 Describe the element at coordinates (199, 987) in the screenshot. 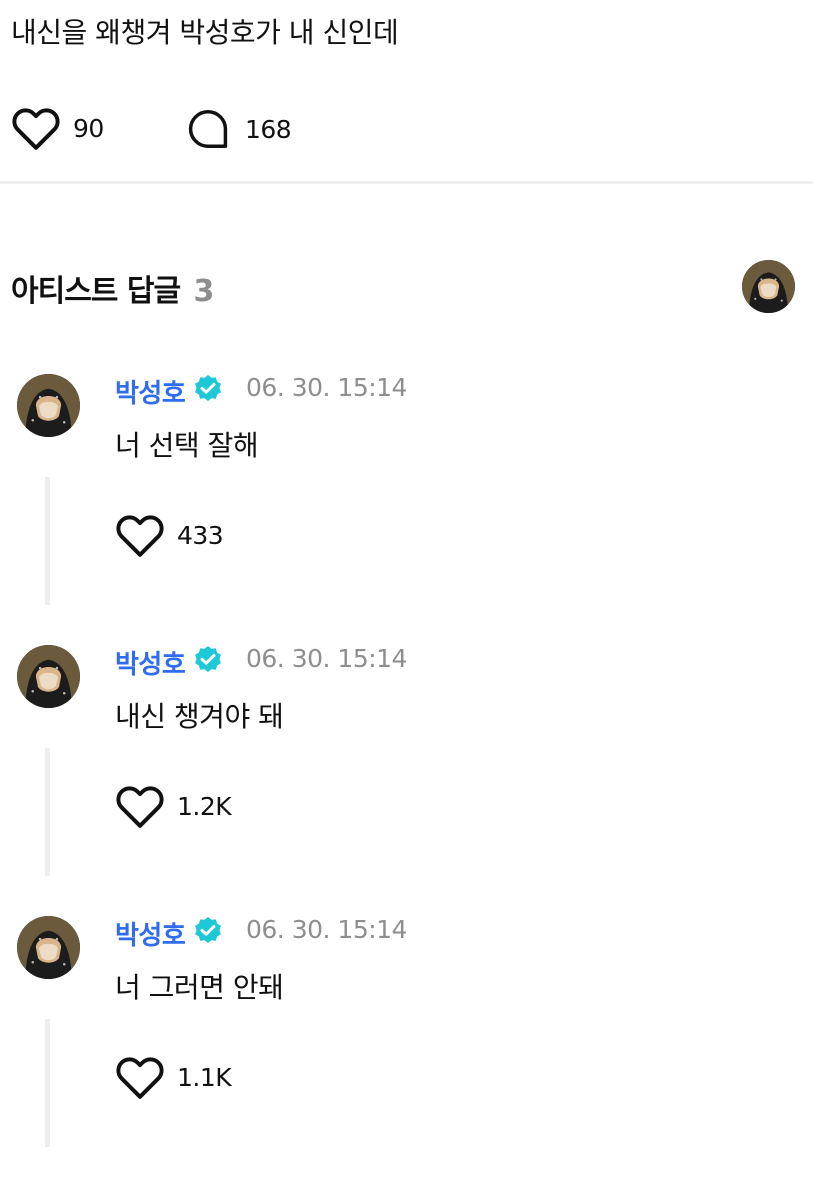

I see `reply-text: 너 그러면 안돼` at that location.